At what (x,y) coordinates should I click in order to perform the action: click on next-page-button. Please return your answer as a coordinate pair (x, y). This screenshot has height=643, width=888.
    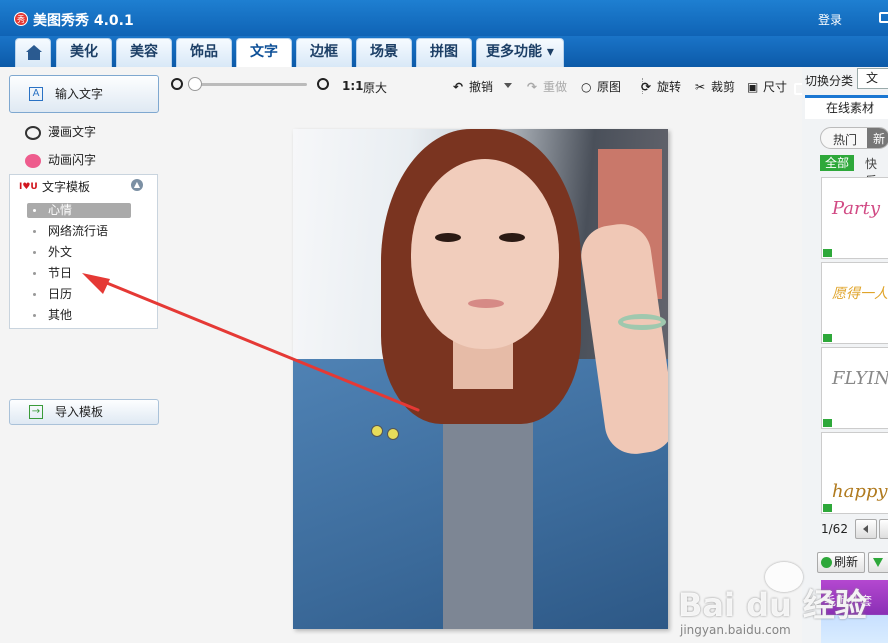
    Looking at the image, I should click on (883, 529).